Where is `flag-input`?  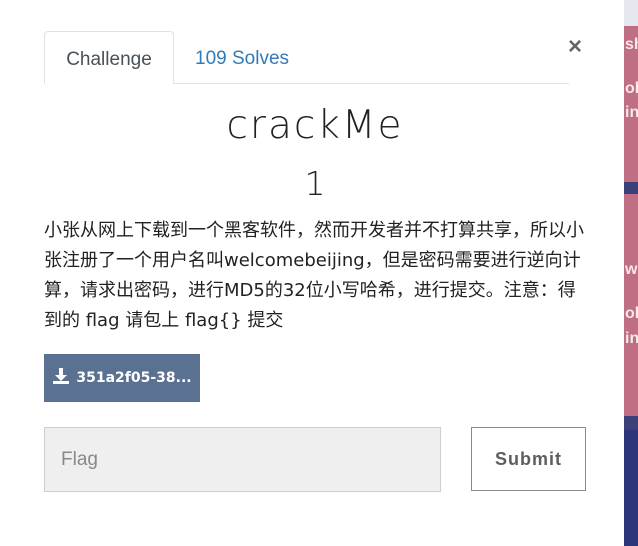 flag-input is located at coordinates (242, 459).